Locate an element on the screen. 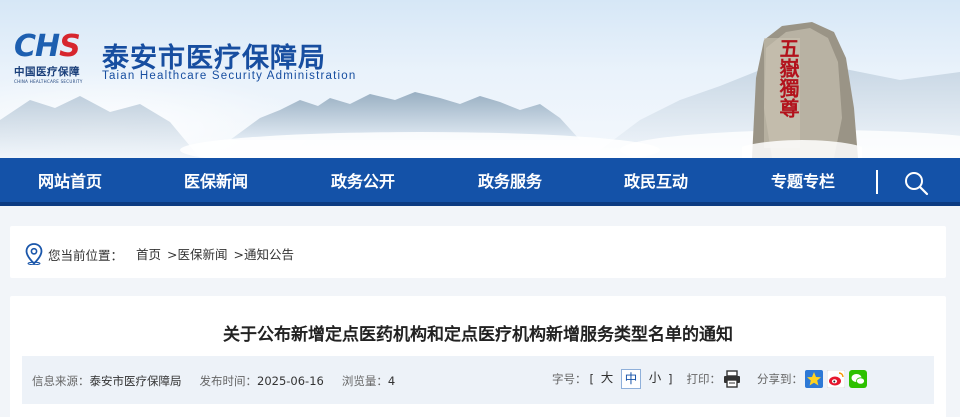 The image size is (960, 417). article-meta-info: 信息来源：泰安市医疗保障局 发布时间：2025-06-16 浏览量：4 is located at coordinates (213, 381).